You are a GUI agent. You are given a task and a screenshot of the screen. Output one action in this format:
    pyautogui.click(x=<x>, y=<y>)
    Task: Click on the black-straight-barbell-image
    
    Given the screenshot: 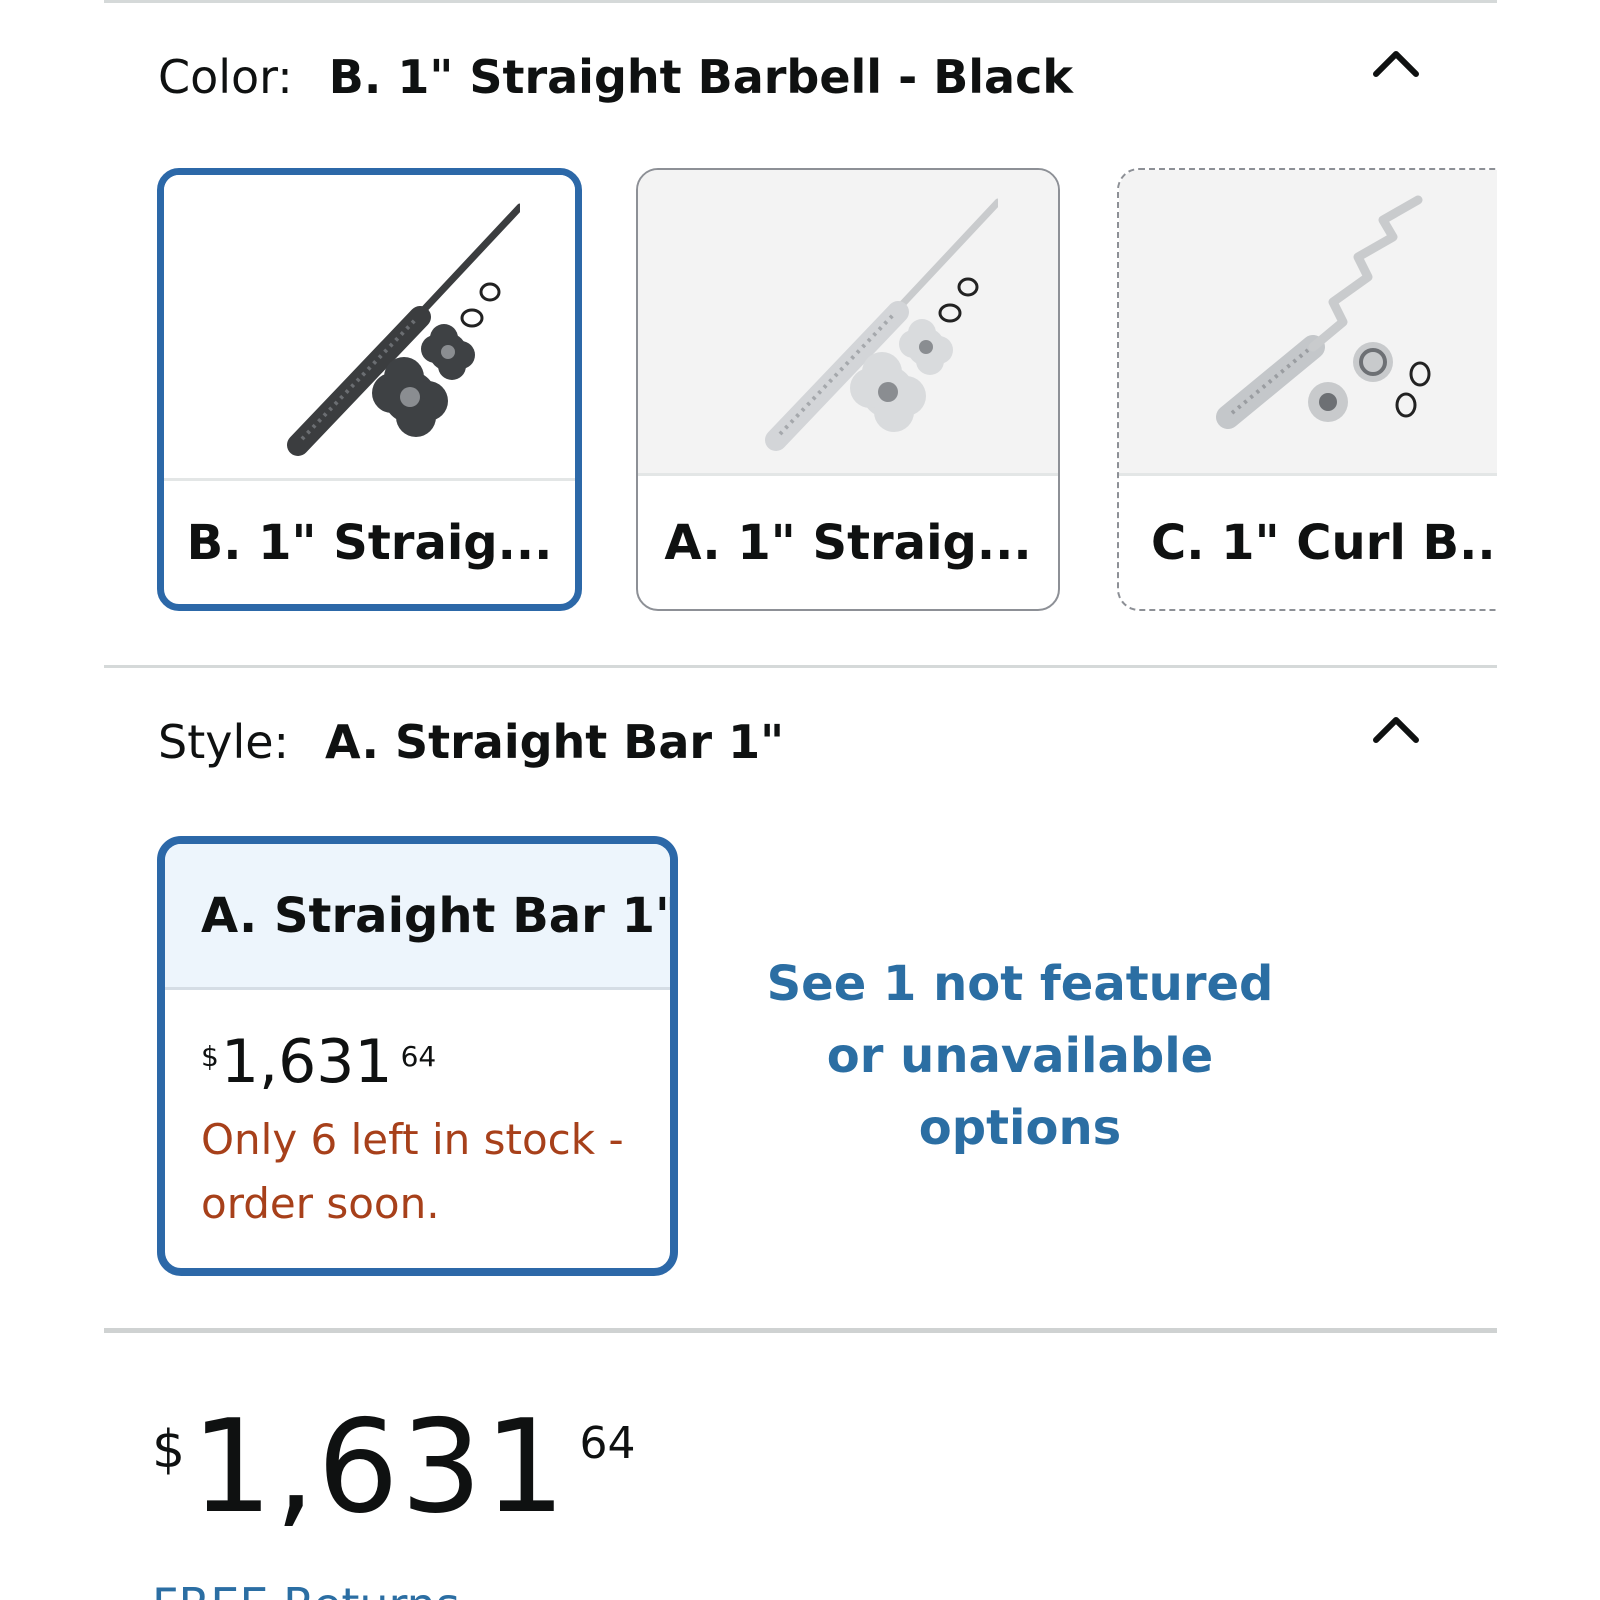 What is the action you would take?
    pyautogui.click(x=369, y=326)
    